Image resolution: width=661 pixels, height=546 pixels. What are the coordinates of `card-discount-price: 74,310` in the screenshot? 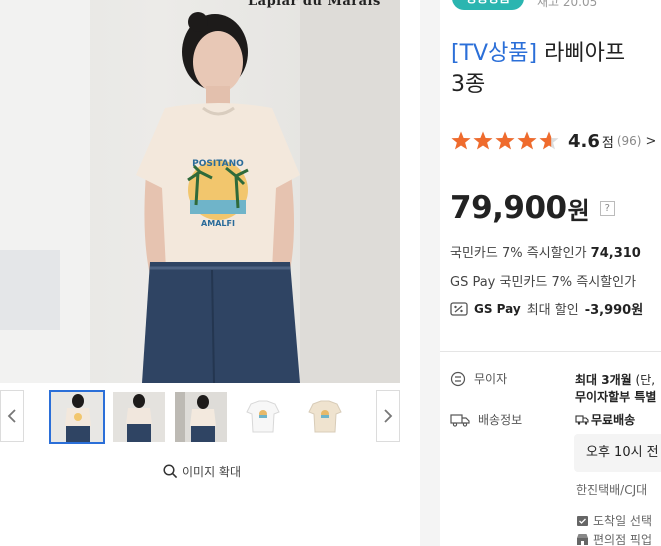 It's located at (615, 253).